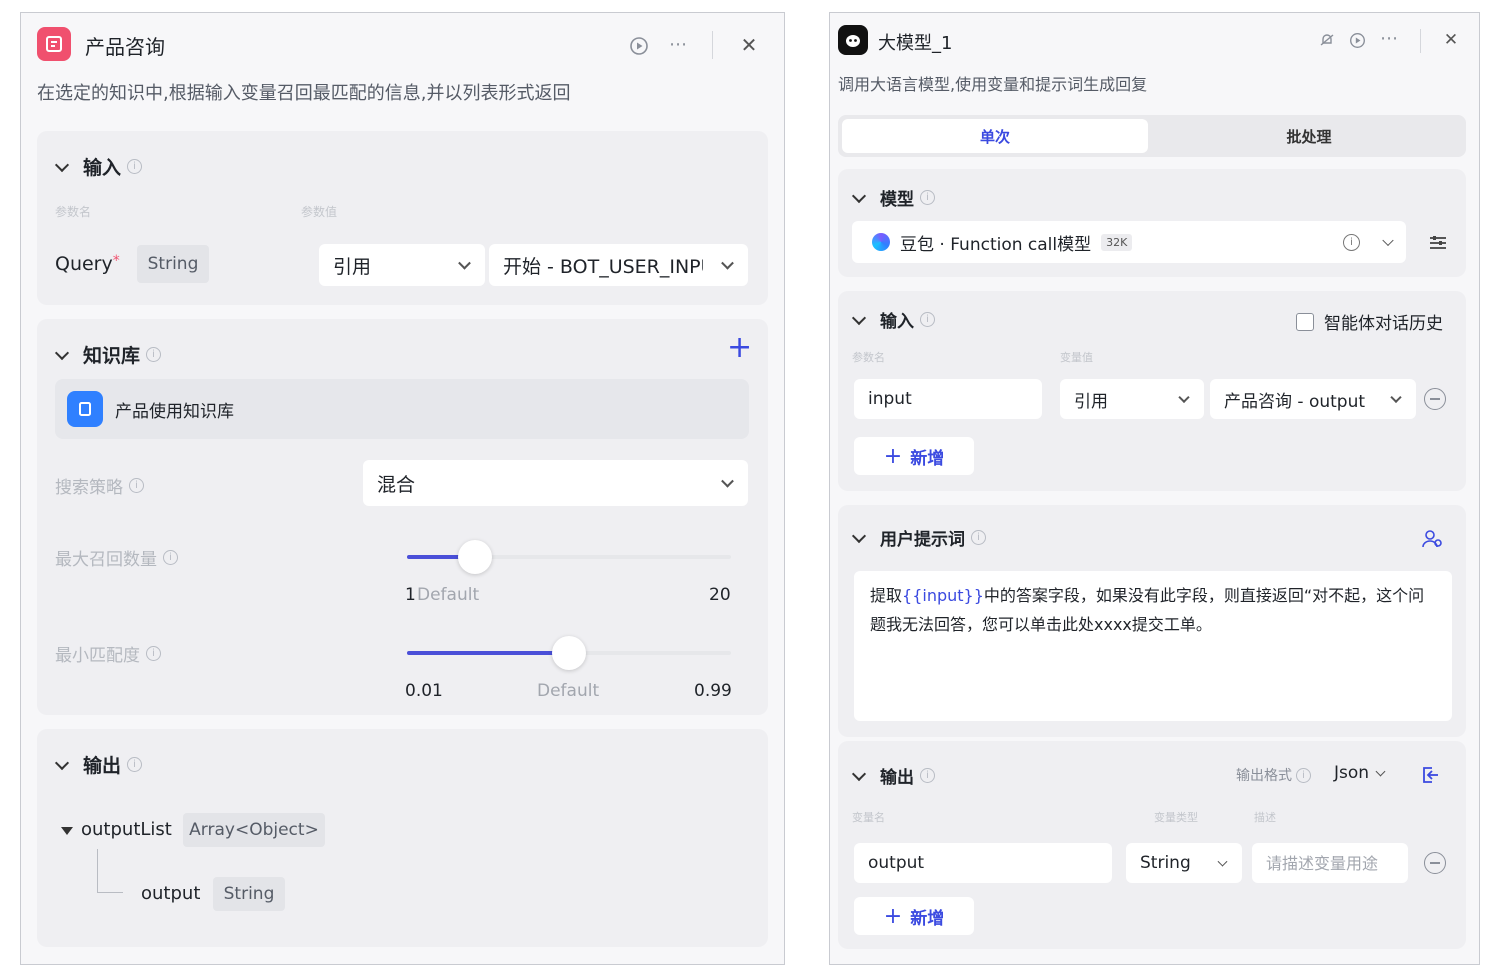 This screenshot has width=1502, height=979. I want to click on history-checkbox: 智能体对话历史, so click(1369, 321).